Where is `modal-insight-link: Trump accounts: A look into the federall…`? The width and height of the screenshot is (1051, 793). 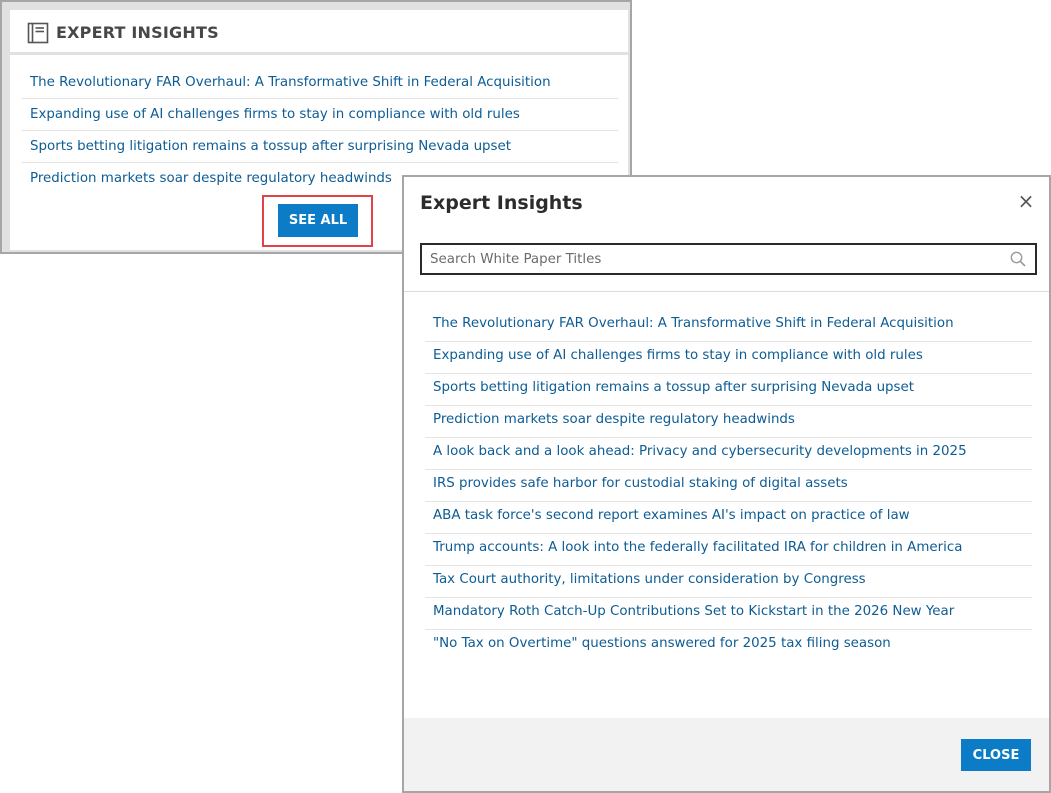 modal-insight-link: Trump accounts: A look into the federall… is located at coordinates (728, 550).